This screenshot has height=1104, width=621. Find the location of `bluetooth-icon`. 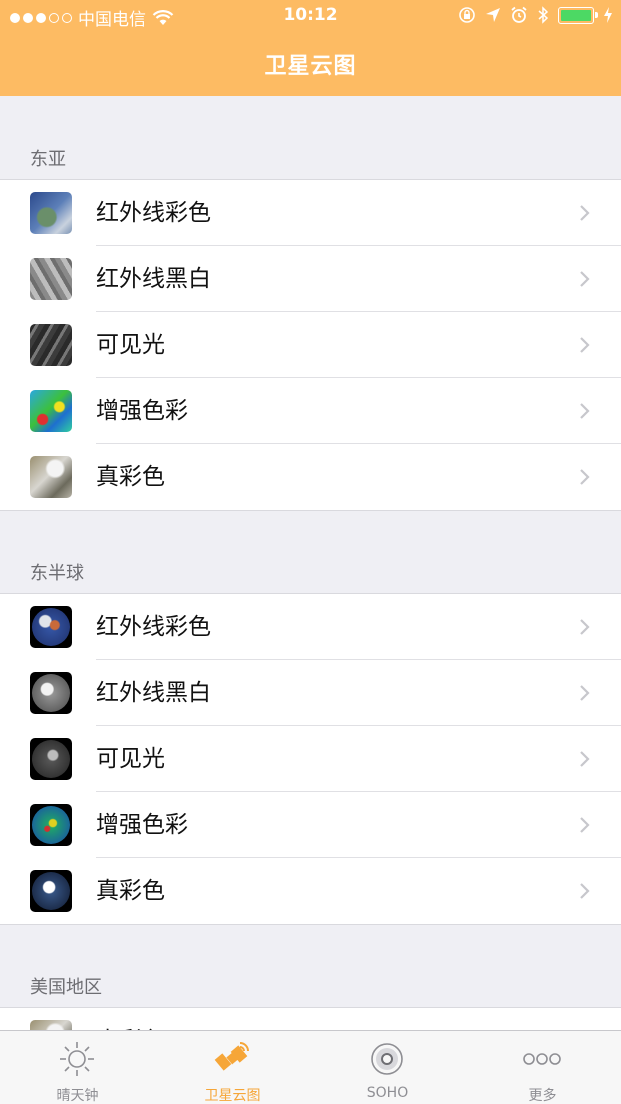

bluetooth-icon is located at coordinates (543, 15).